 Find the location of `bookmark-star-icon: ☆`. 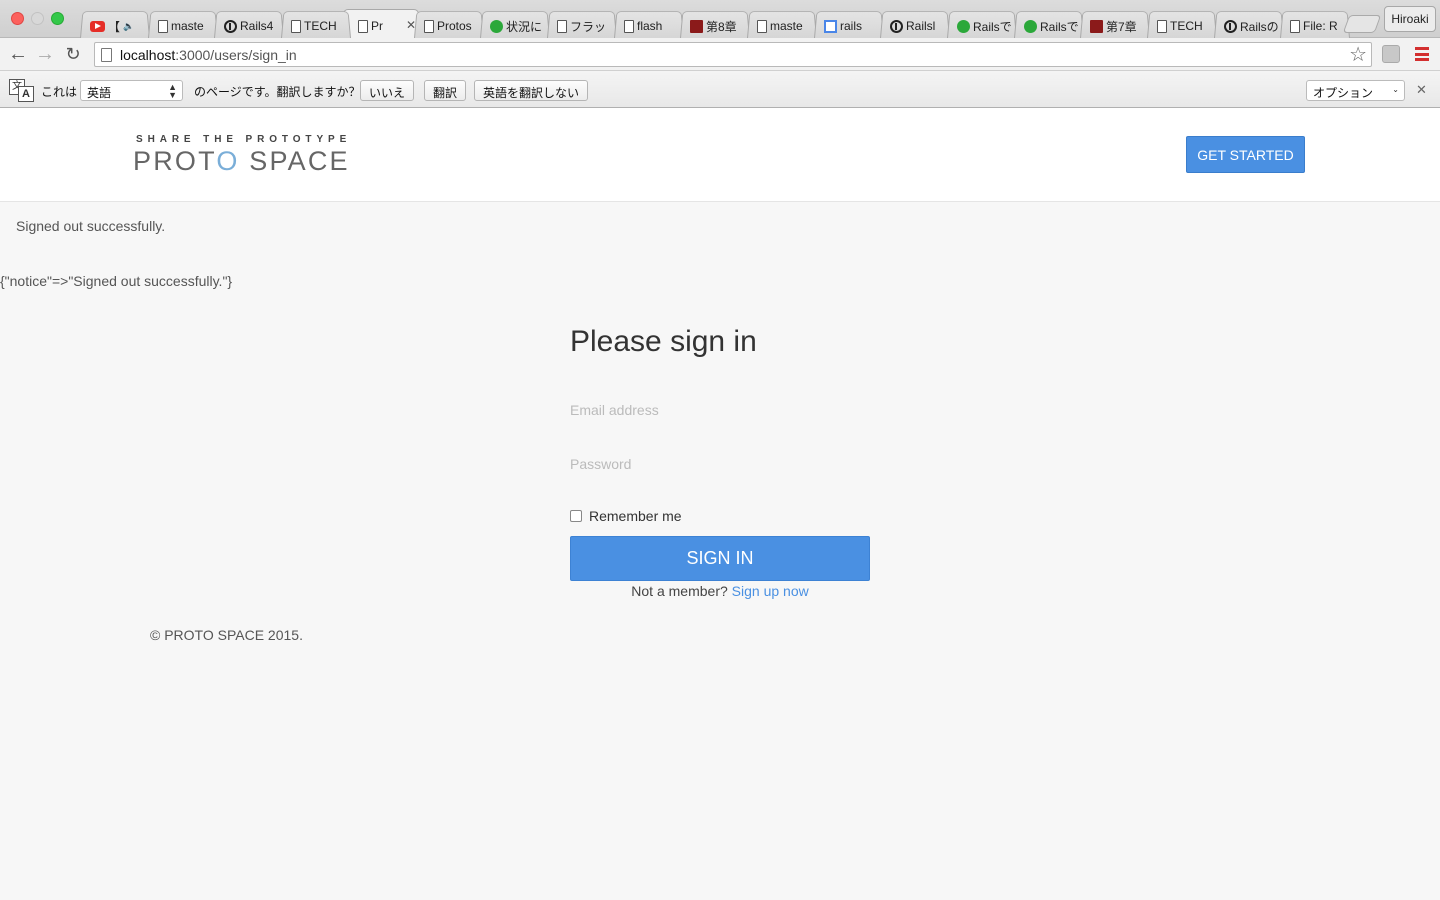

bookmark-star-icon: ☆ is located at coordinates (1358, 55).